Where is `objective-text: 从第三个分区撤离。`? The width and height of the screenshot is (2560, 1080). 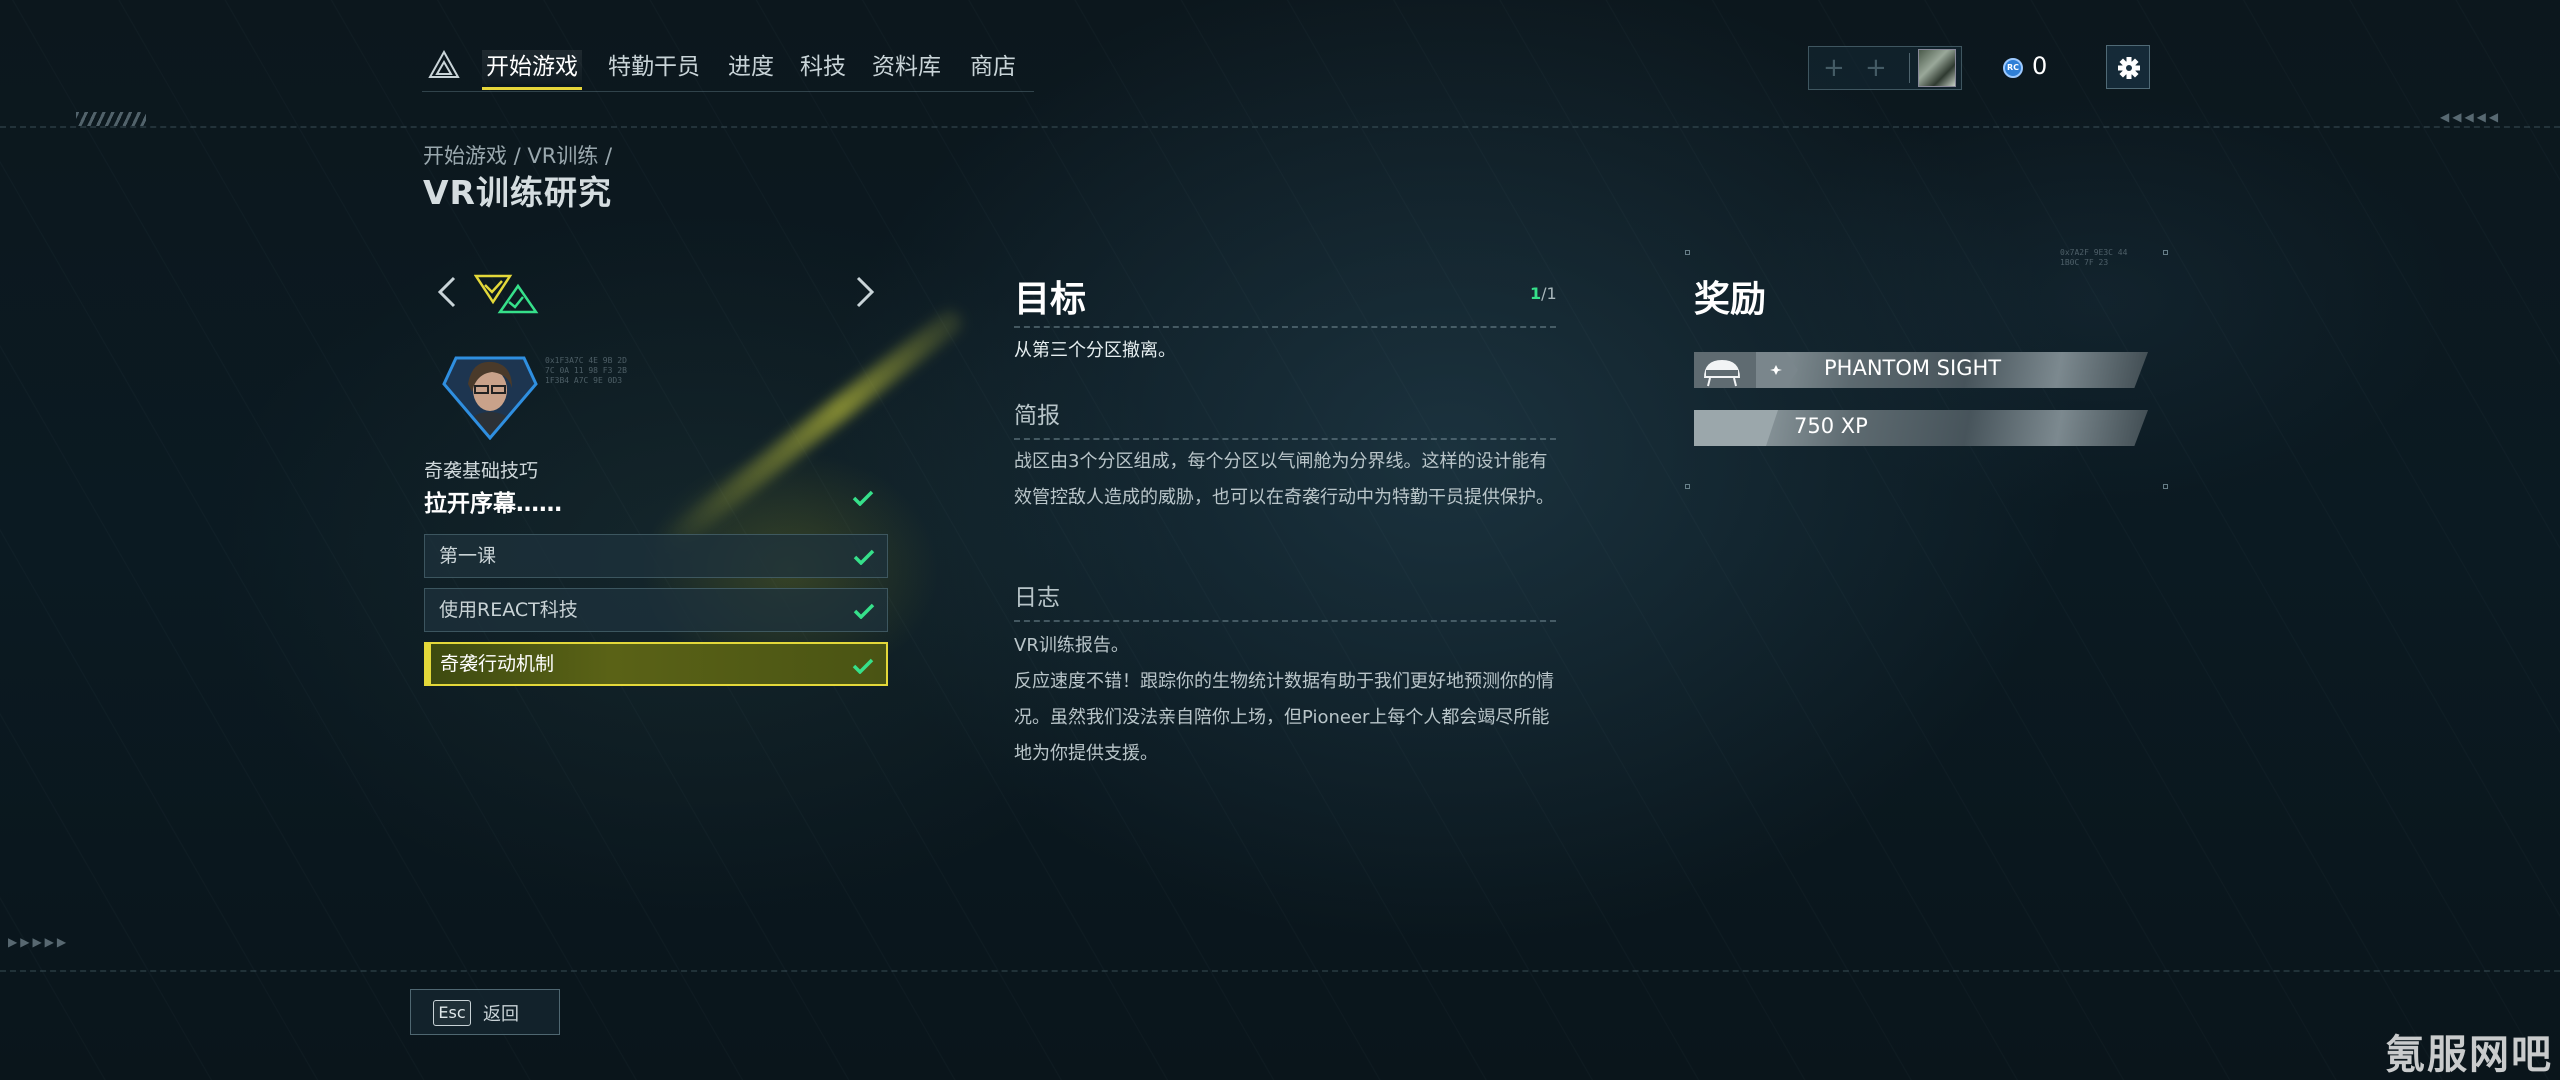 objective-text: 从第三个分区撤离。 is located at coordinates (1095, 350).